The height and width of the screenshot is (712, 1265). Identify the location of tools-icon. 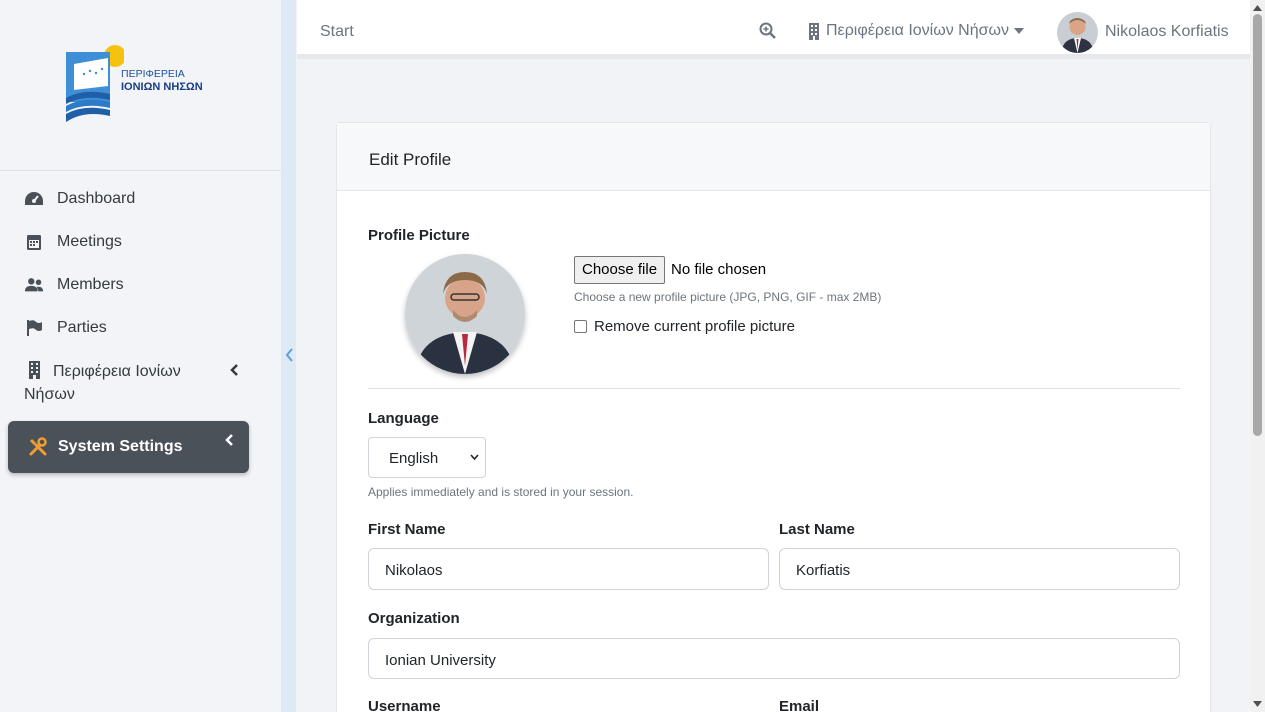
(38, 446).